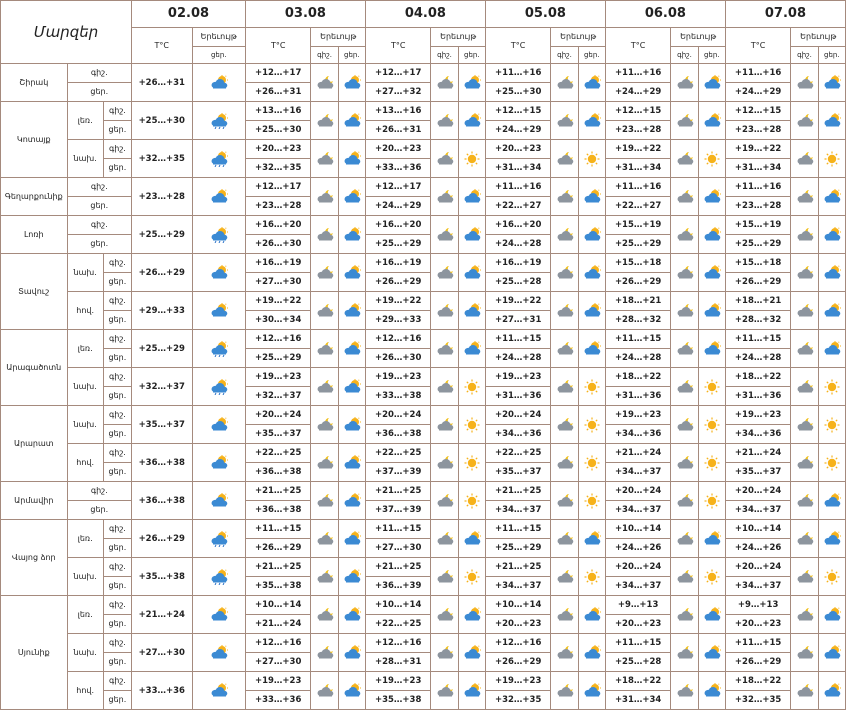 The width and height of the screenshot is (848, 710). I want to click on temp-cell: +10…+14, so click(278, 605).